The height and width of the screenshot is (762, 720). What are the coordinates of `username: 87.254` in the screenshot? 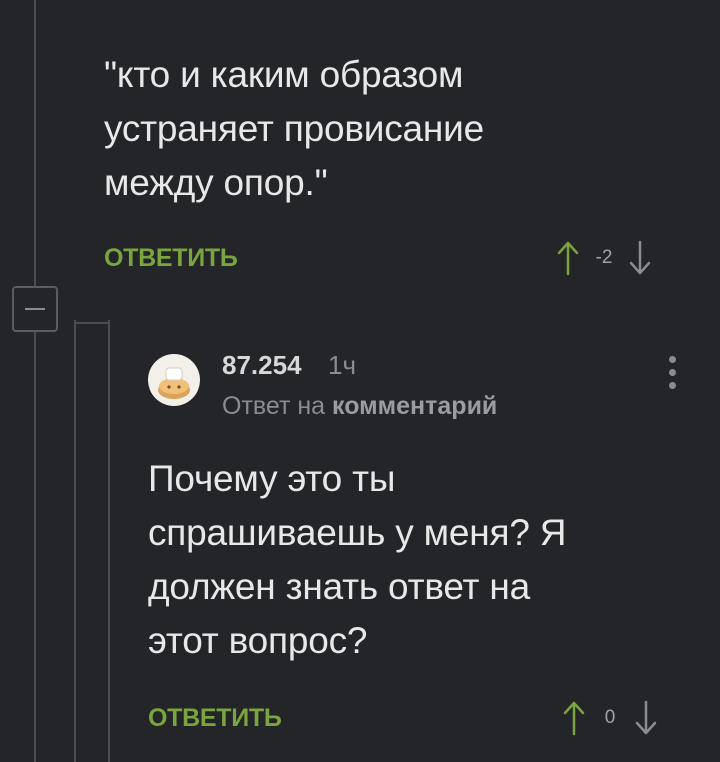 It's located at (262, 365).